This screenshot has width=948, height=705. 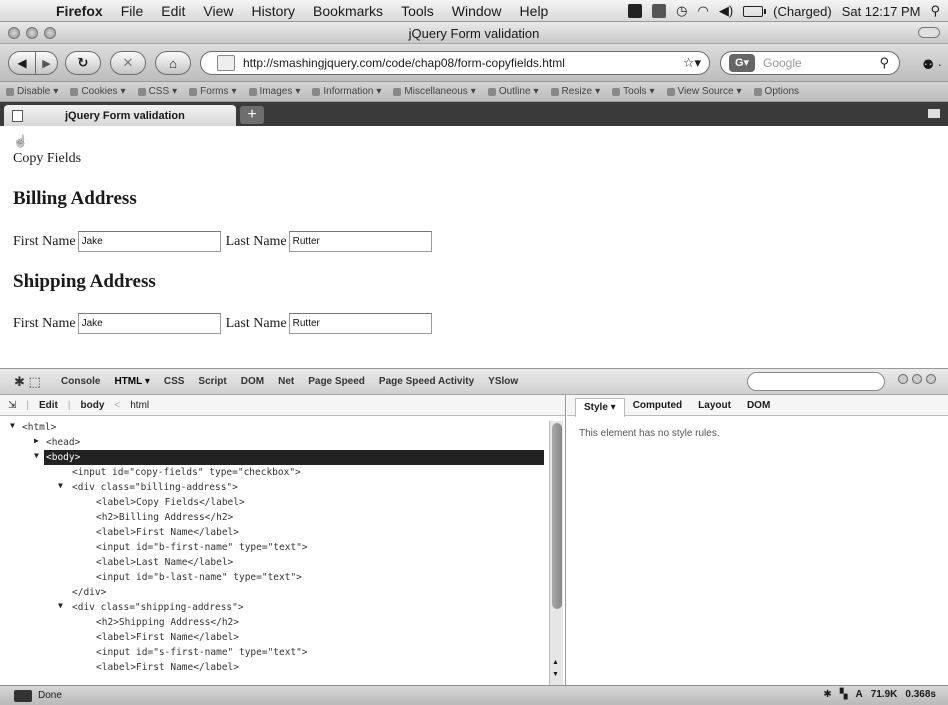 I want to click on tree-node: <label>Copy Fields</label>, so click(x=170, y=502).